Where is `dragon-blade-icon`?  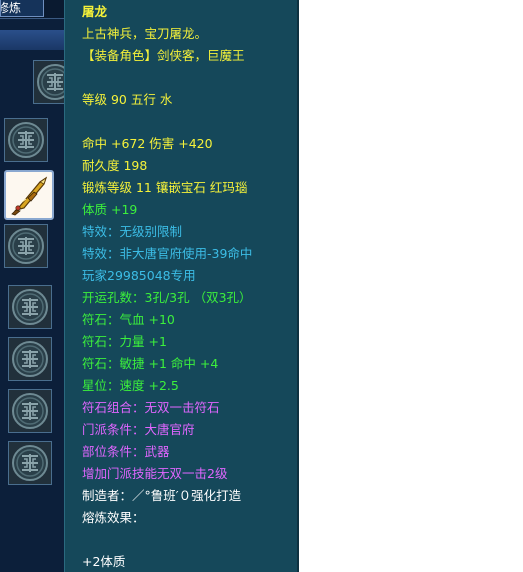 dragon-blade-icon is located at coordinates (29, 196).